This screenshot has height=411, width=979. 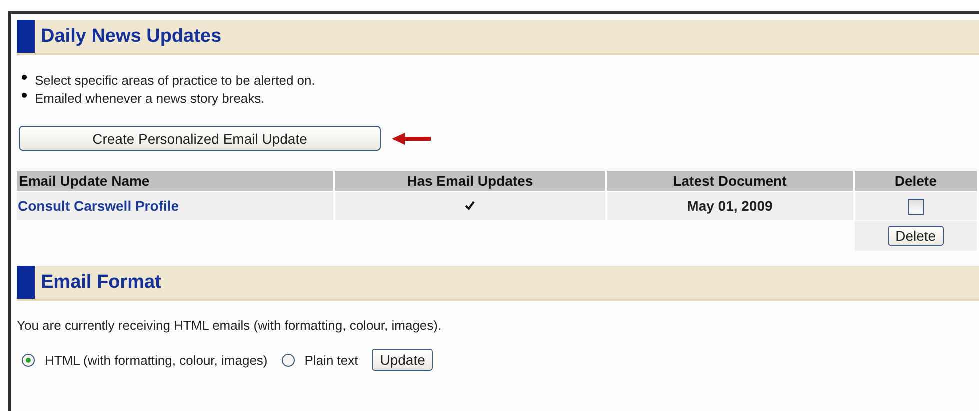 I want to click on table-cell: May 01, 2009, so click(x=730, y=206).